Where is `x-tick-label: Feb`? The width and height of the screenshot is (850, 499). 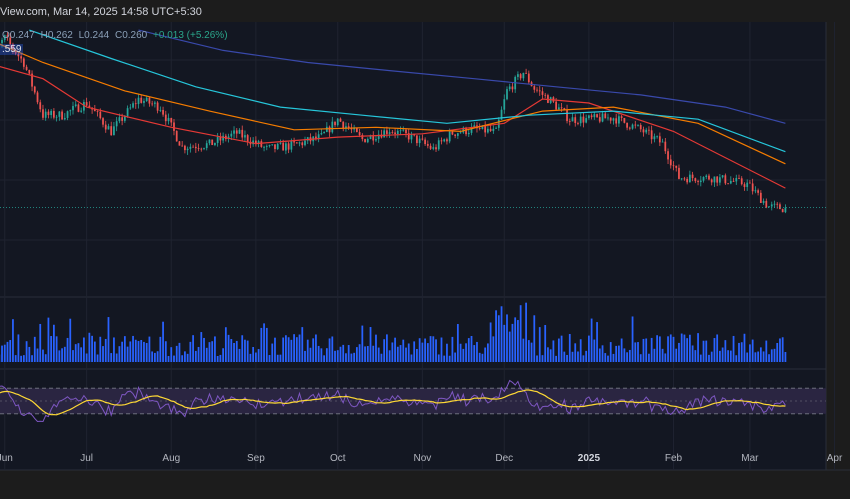
x-tick-label: Feb is located at coordinates (673, 458).